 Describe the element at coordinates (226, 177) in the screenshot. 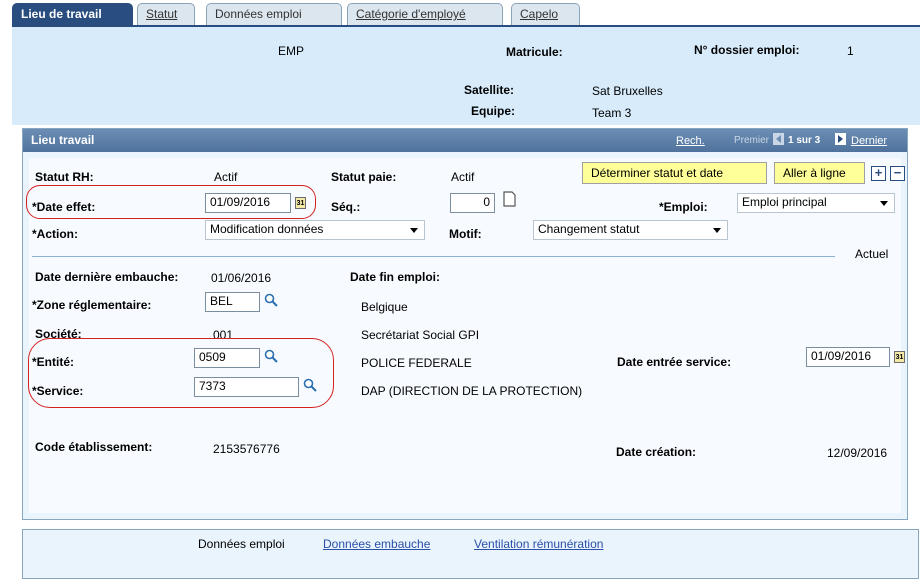

I see `statut-rh-value: Actif` at that location.